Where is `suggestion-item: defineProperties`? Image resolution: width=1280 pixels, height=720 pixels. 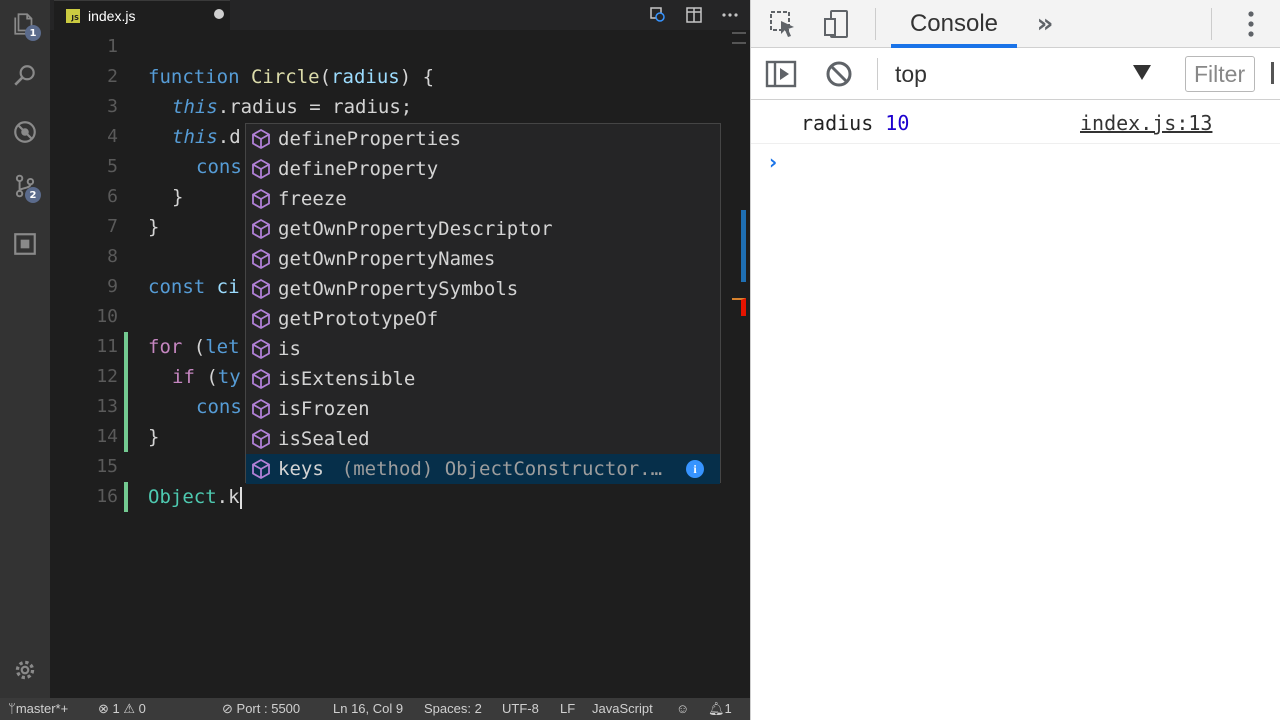 suggestion-item: defineProperties is located at coordinates (483, 139).